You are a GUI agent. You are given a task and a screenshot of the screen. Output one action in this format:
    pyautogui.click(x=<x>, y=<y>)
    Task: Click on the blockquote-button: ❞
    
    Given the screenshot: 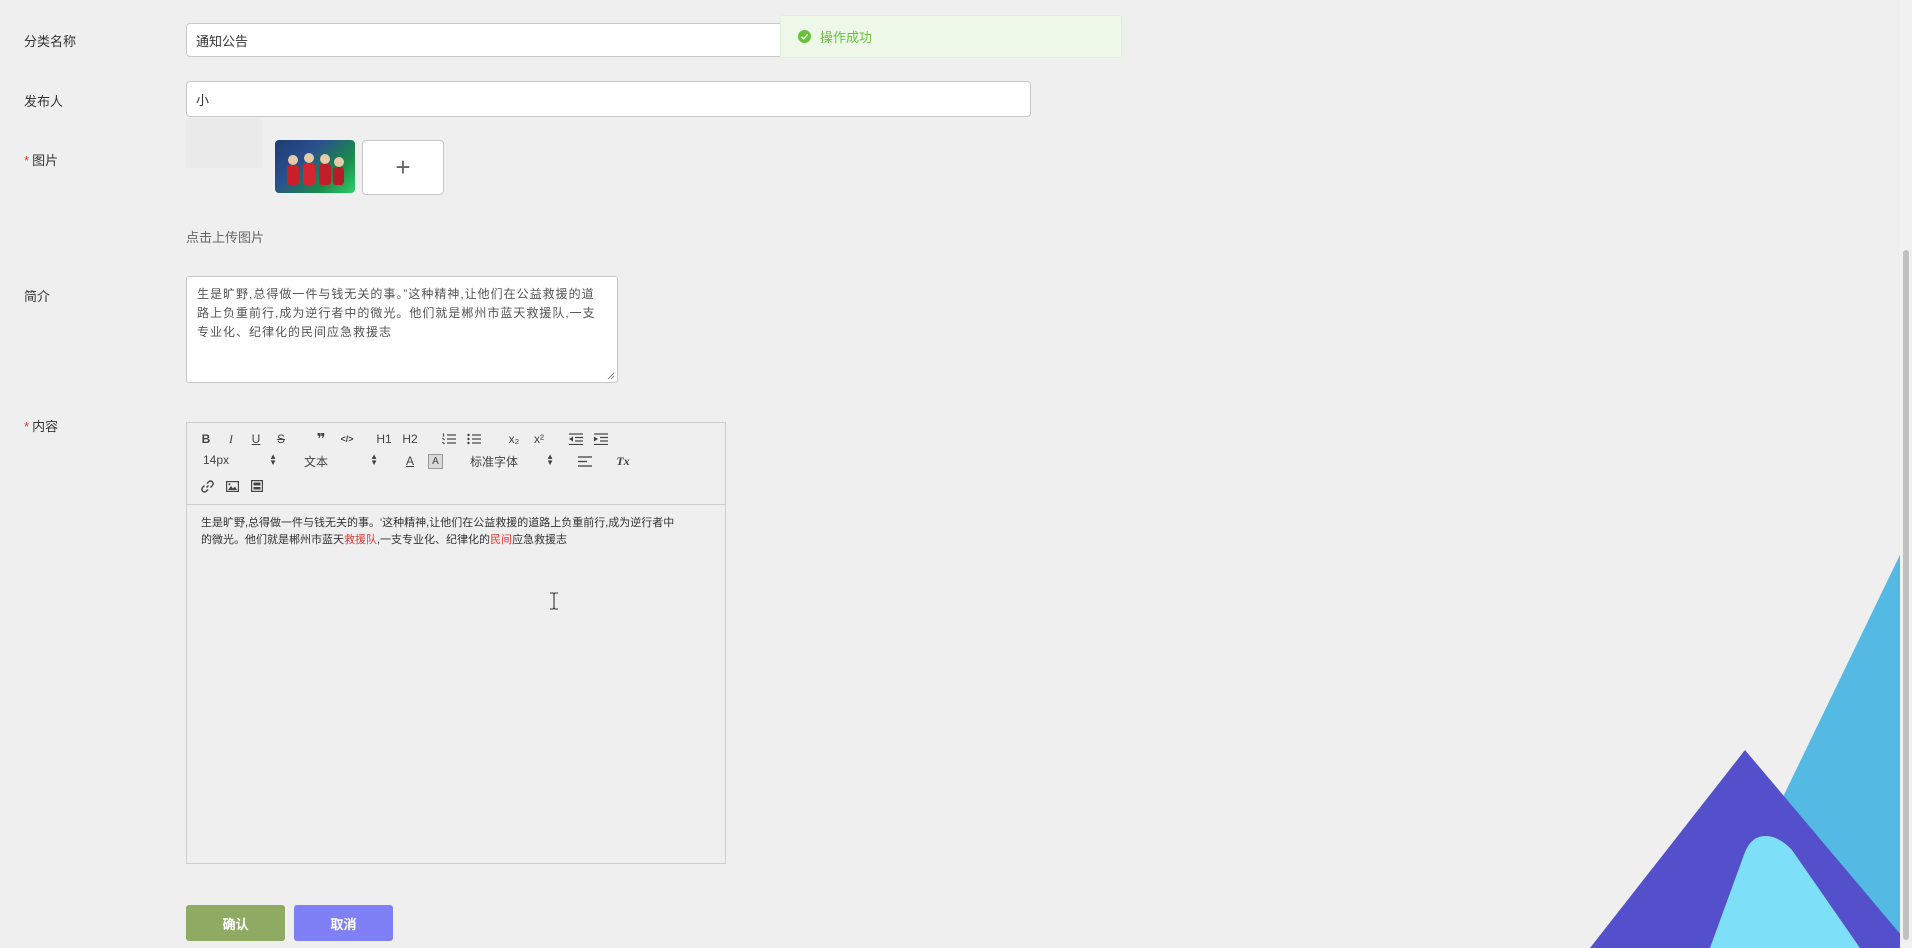 What is the action you would take?
    pyautogui.click(x=321, y=439)
    